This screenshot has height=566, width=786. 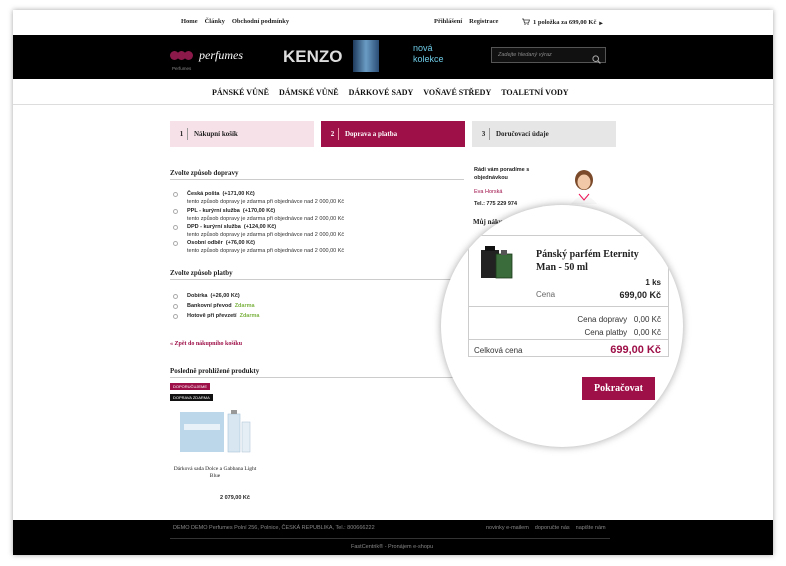 What do you see at coordinates (606, 332) in the screenshot?
I see `payment-cost-label: Cena platby` at bounding box center [606, 332].